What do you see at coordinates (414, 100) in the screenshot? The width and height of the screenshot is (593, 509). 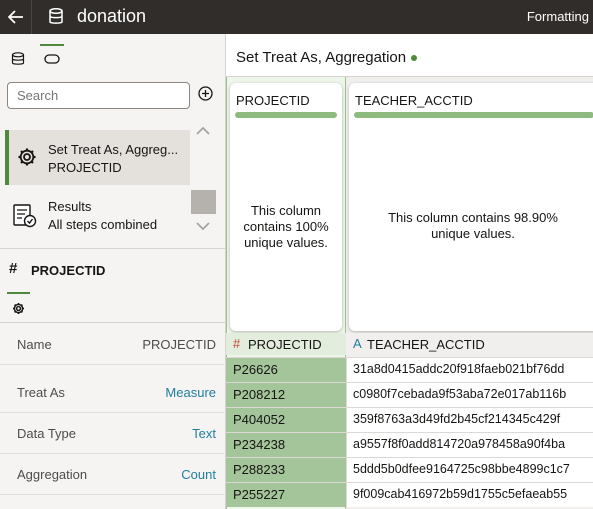 I see `card-title: TEACHER_ACCTID` at bounding box center [414, 100].